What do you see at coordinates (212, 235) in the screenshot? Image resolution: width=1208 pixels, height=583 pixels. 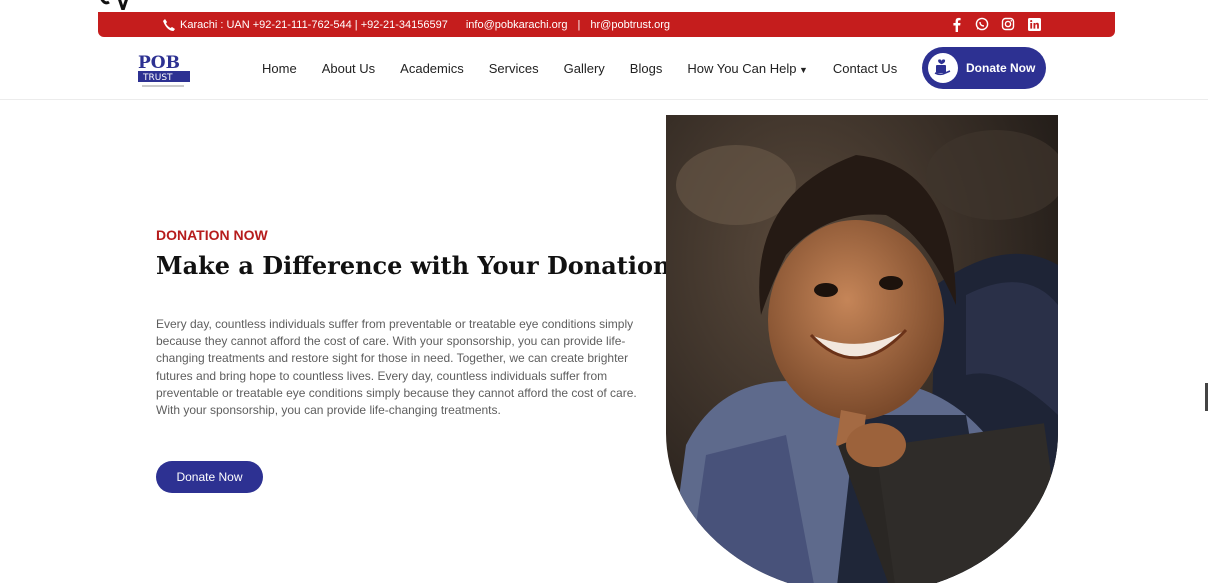 I see `section-tag: DONATION NOW` at bounding box center [212, 235].